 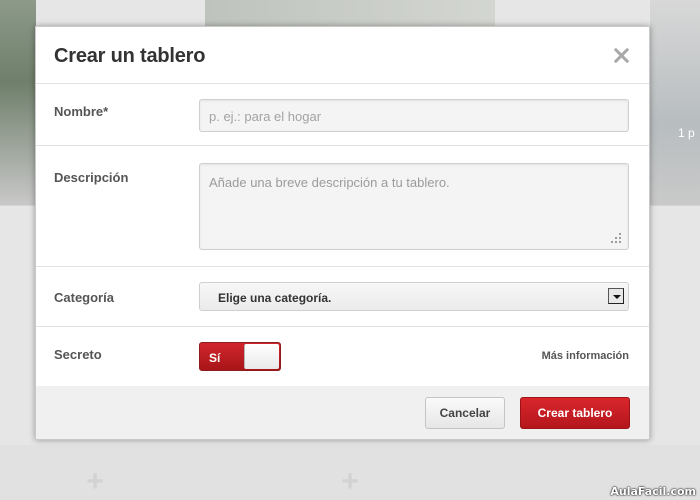 I want to click on name-label: Nombre*, so click(x=81, y=111).